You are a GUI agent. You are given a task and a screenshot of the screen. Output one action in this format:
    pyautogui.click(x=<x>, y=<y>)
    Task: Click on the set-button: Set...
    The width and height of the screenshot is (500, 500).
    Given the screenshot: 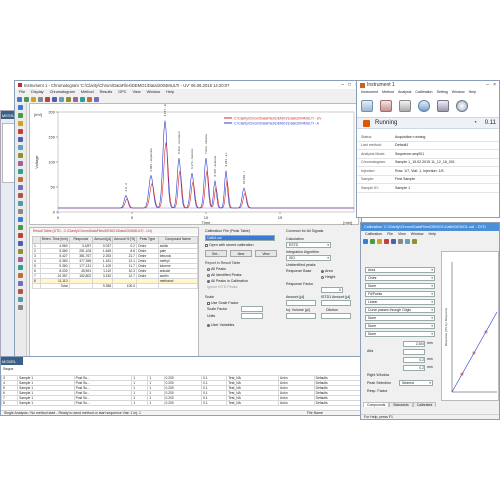 What is the action you would take?
    pyautogui.click(x=216, y=253)
    